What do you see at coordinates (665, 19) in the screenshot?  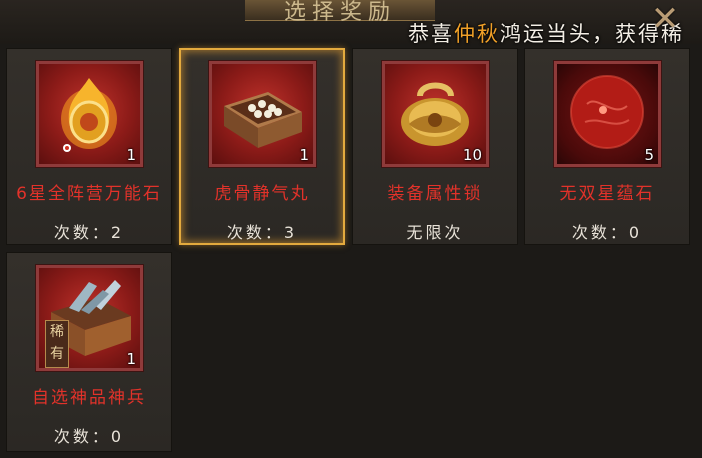 I see `close-icon: ✕` at bounding box center [665, 19].